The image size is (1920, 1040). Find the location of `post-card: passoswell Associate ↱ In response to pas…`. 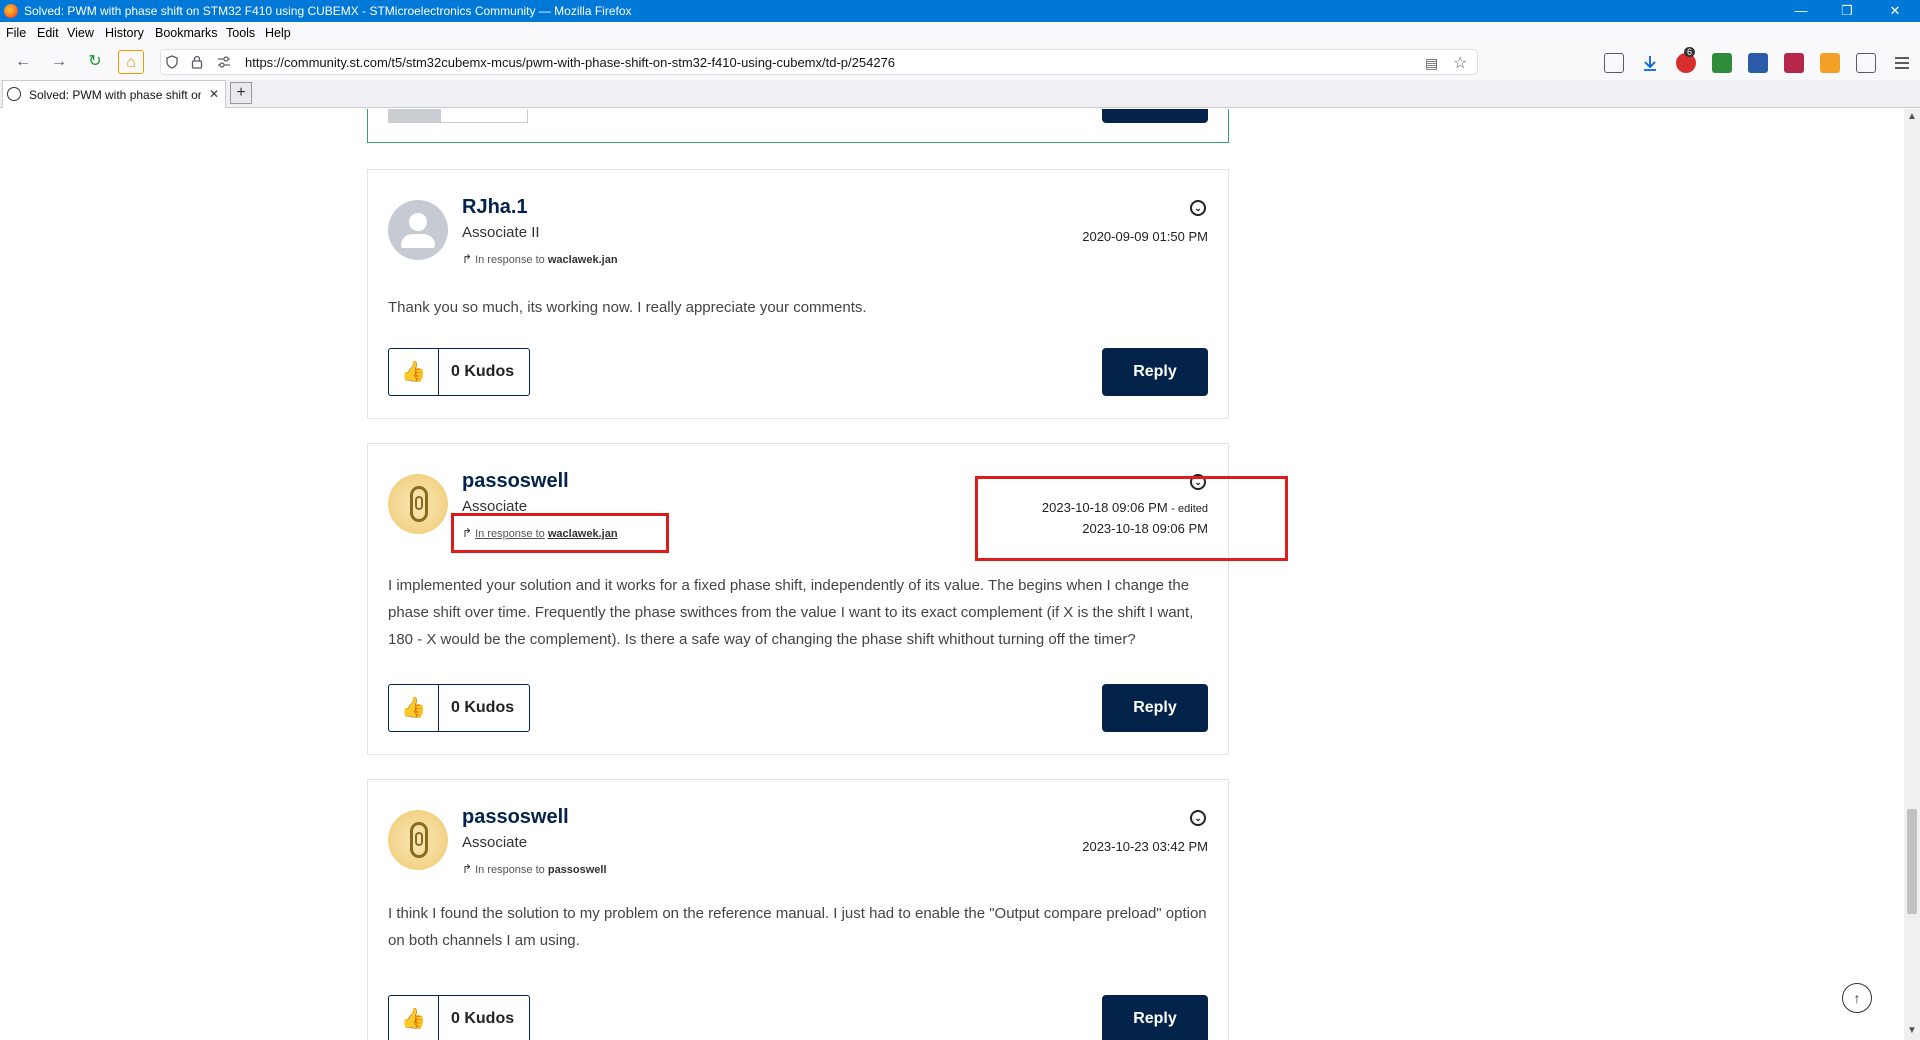

post-card: passoswell Associate ↱ In response to pas… is located at coordinates (798, 909).